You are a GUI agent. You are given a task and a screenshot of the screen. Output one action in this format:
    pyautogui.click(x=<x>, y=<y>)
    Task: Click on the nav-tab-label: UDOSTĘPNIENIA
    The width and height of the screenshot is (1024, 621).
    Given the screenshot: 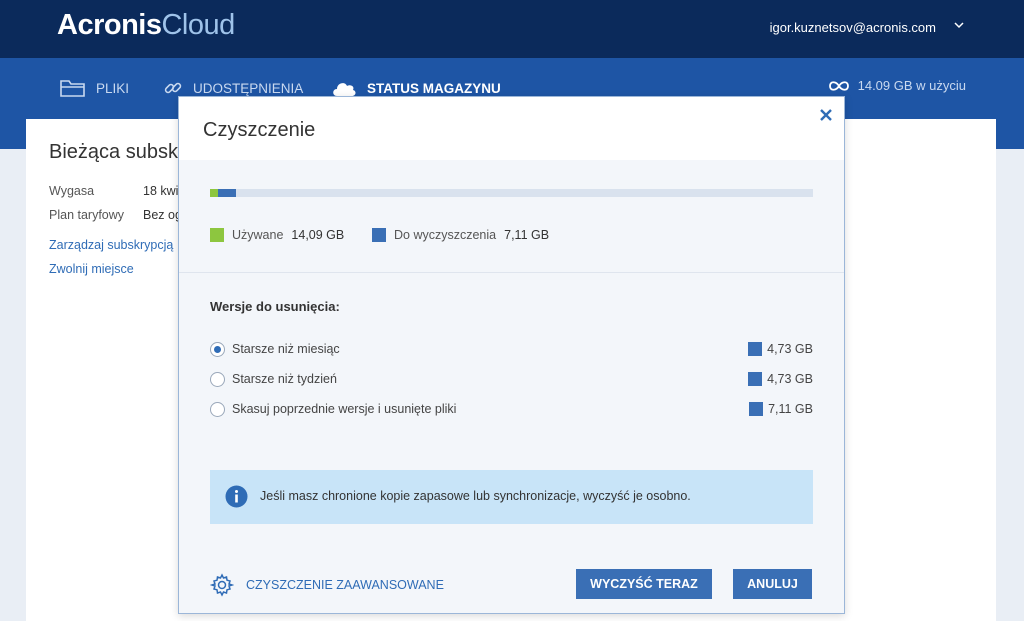 What is the action you would take?
    pyautogui.click(x=248, y=88)
    